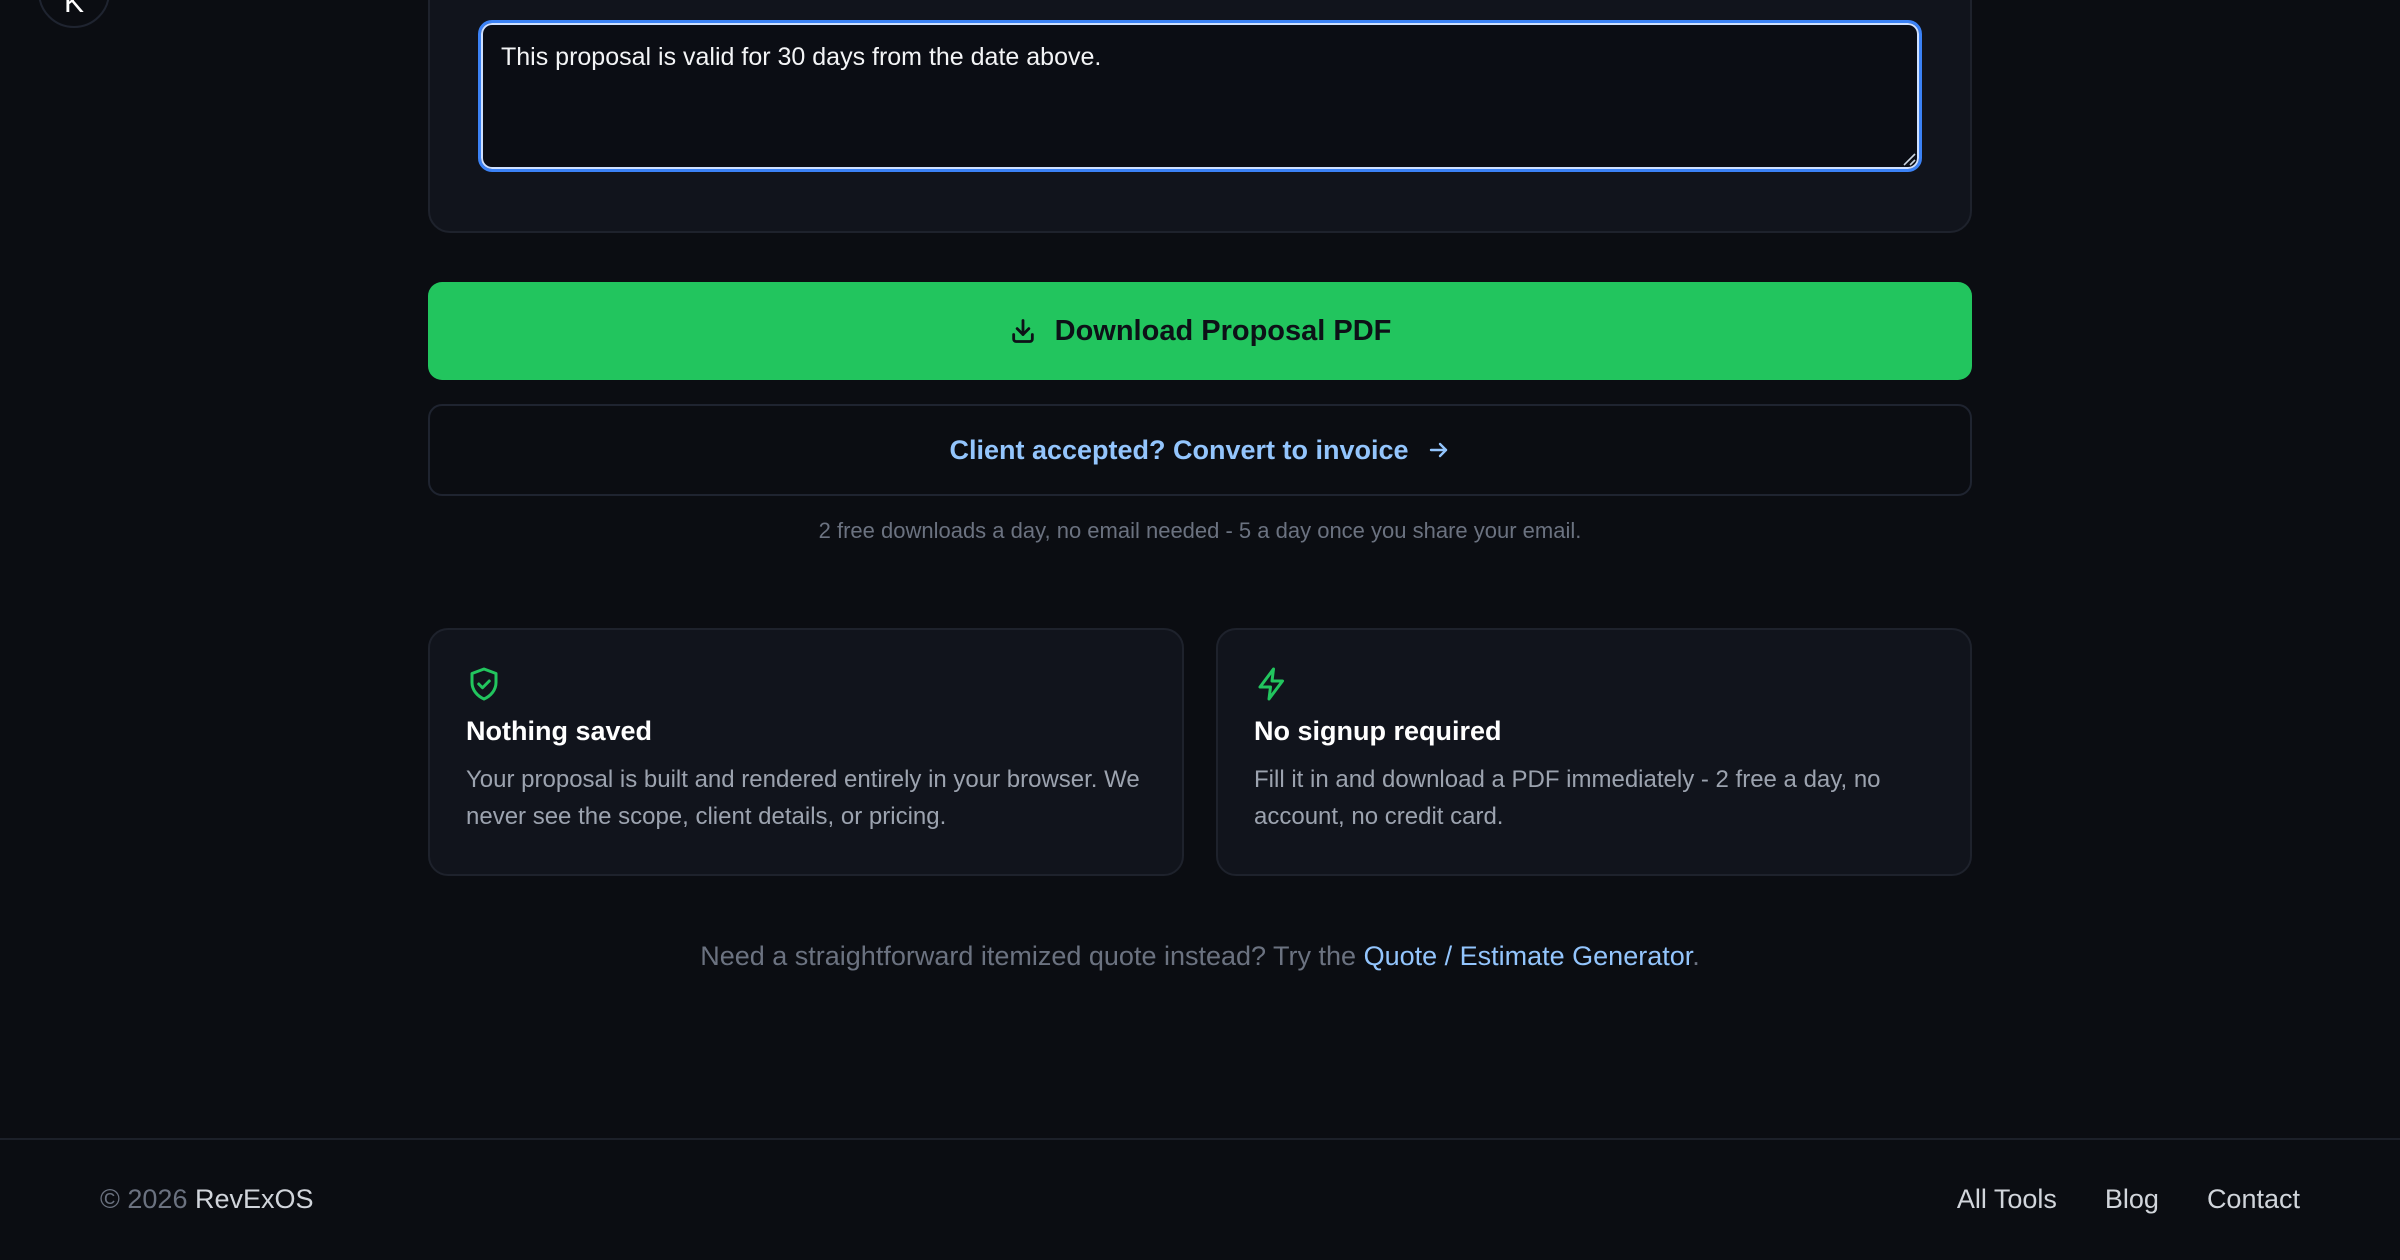 The height and width of the screenshot is (1260, 2400). I want to click on avatar: K, so click(74, 14).